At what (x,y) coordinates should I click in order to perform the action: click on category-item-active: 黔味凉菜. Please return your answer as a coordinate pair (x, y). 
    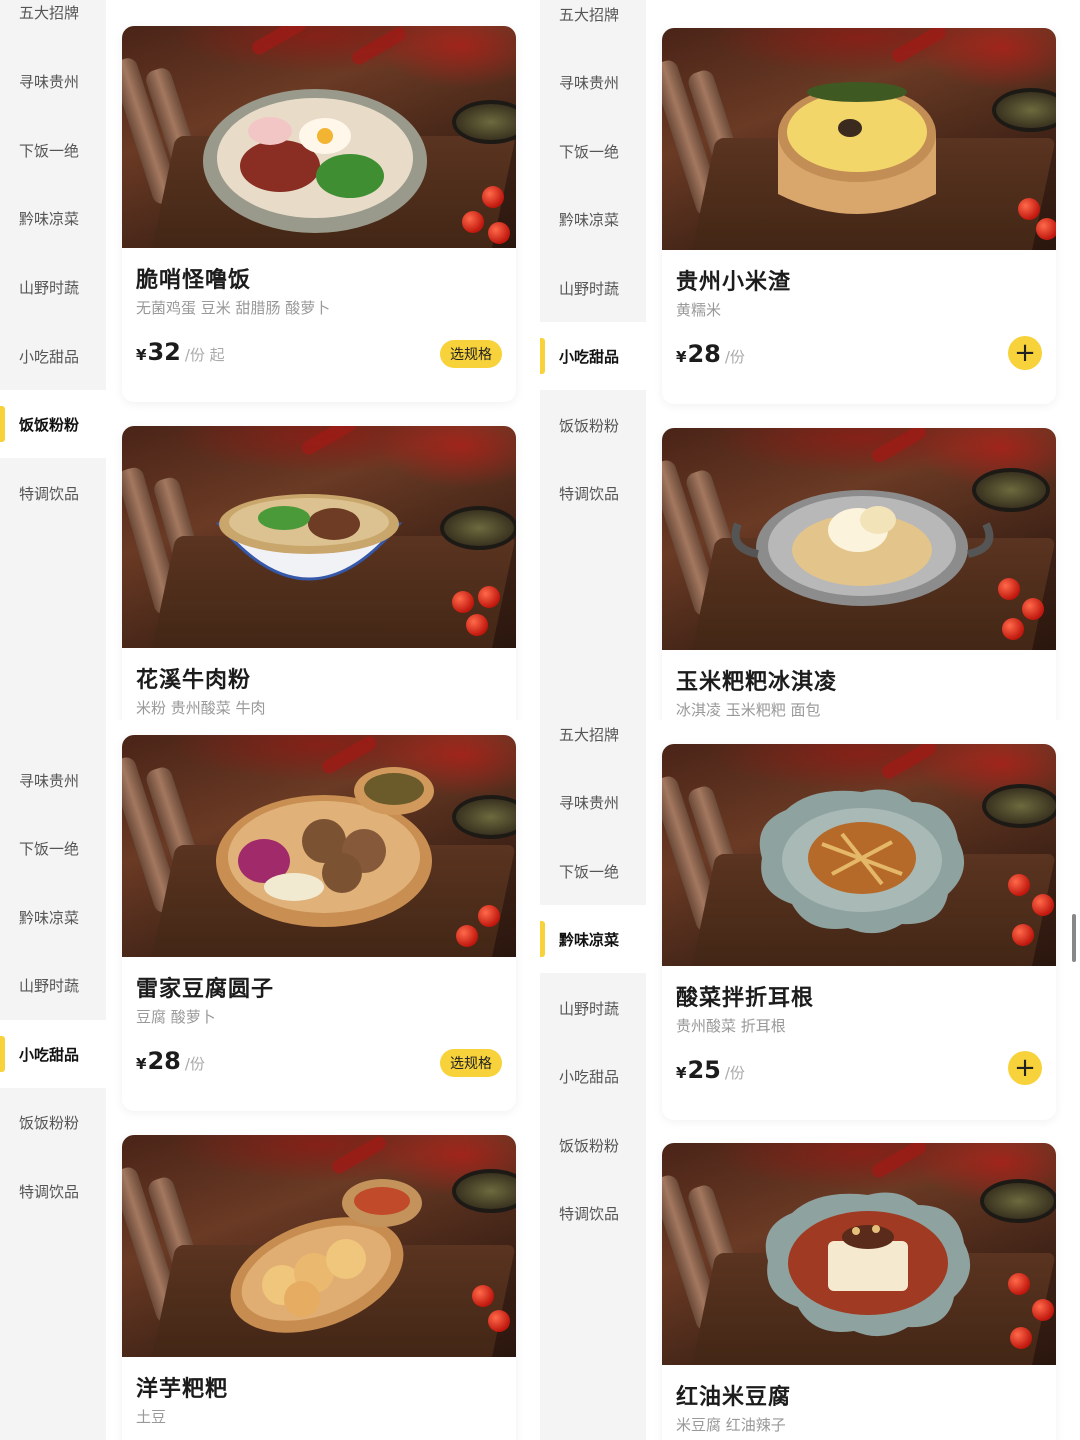
    Looking at the image, I should click on (593, 939).